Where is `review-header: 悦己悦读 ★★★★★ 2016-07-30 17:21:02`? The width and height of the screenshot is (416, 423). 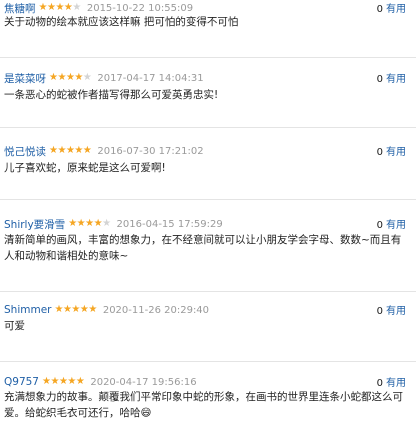 review-header: 悦己悦读 ★★★★★ 2016-07-30 17:21:02 is located at coordinates (104, 151).